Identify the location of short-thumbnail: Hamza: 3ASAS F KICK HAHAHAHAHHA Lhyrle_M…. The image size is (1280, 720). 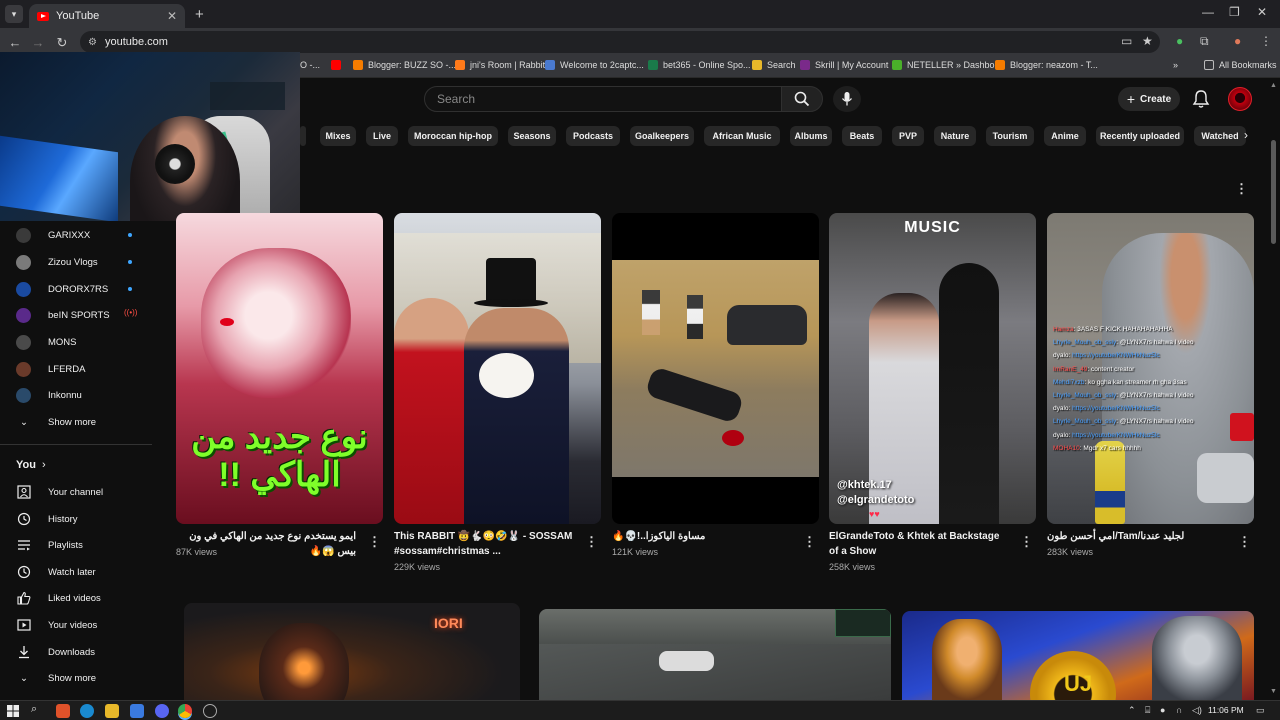
(1150, 368).